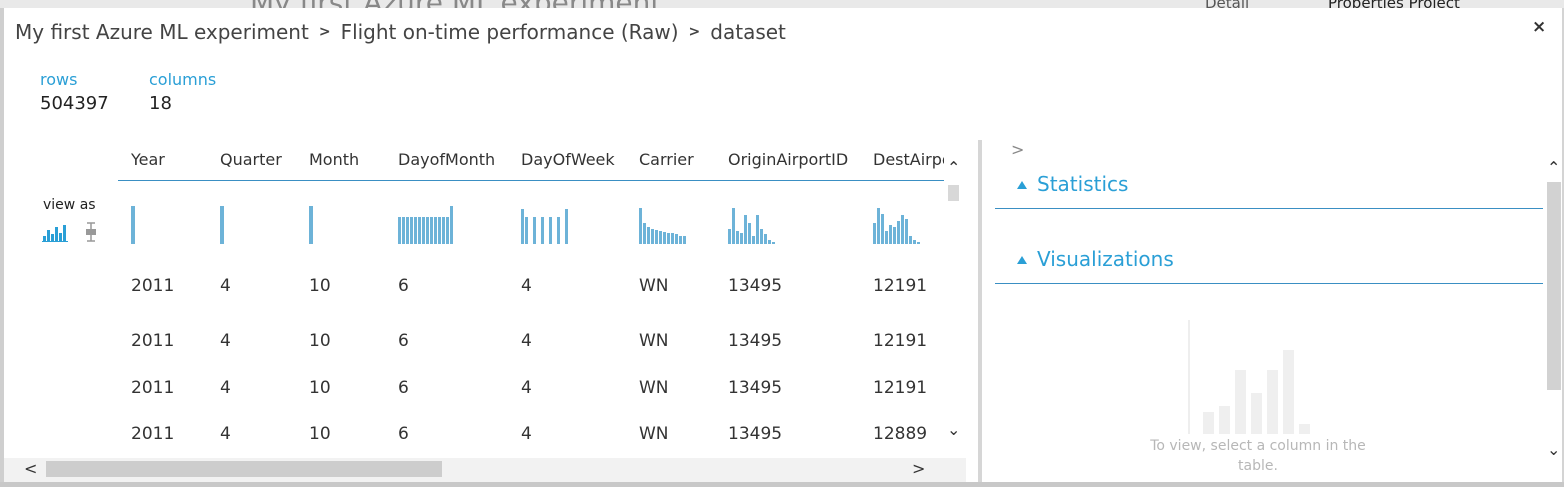  I want to click on column-header: Quarter, so click(251, 159).